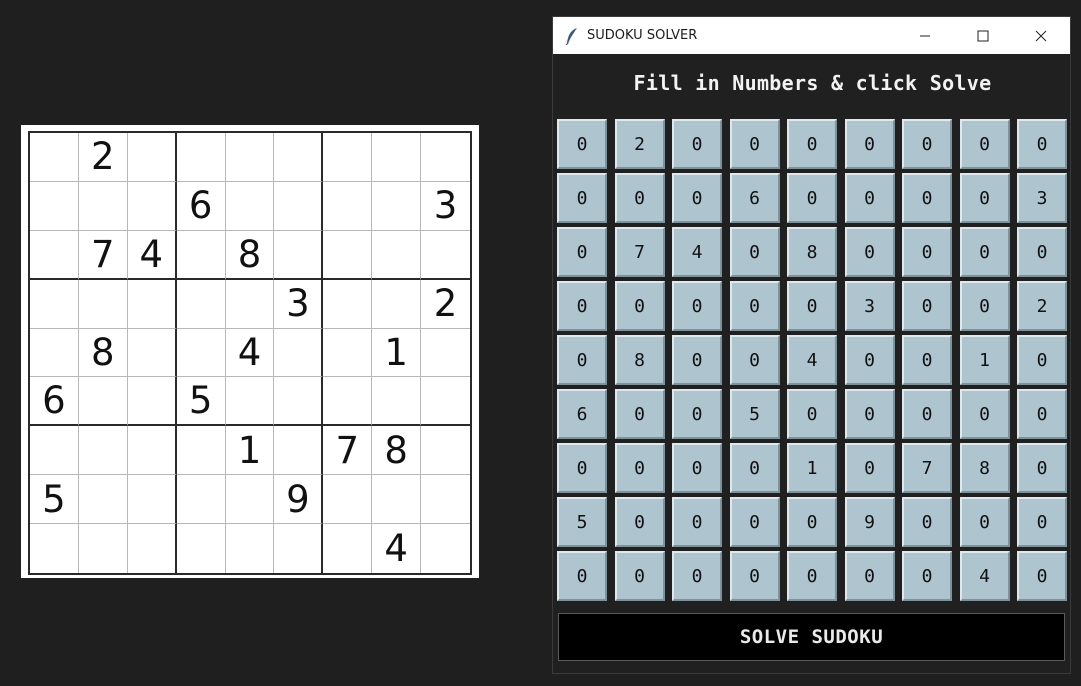 This screenshot has height=686, width=1081. Describe the element at coordinates (925, 35) in the screenshot. I see `minimize-button` at that location.